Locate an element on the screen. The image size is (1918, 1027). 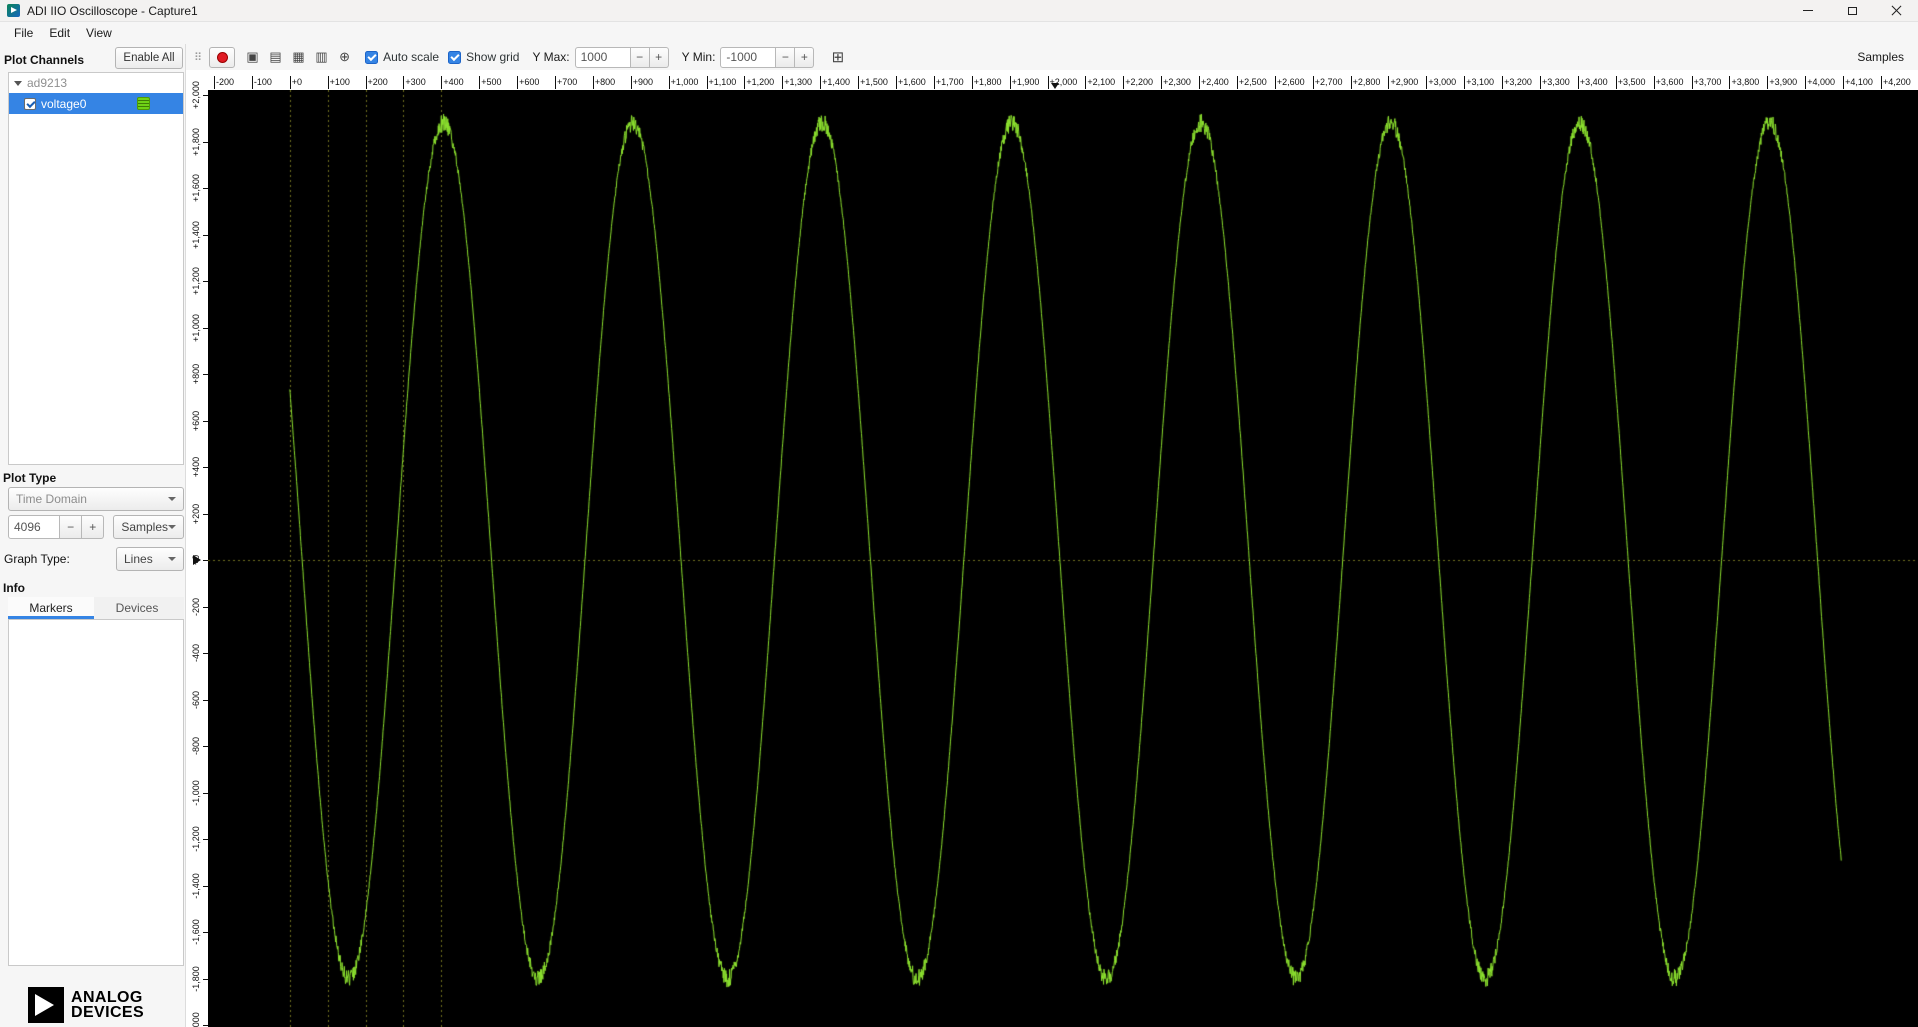
list-view-button: ▤ is located at coordinates (275, 57).